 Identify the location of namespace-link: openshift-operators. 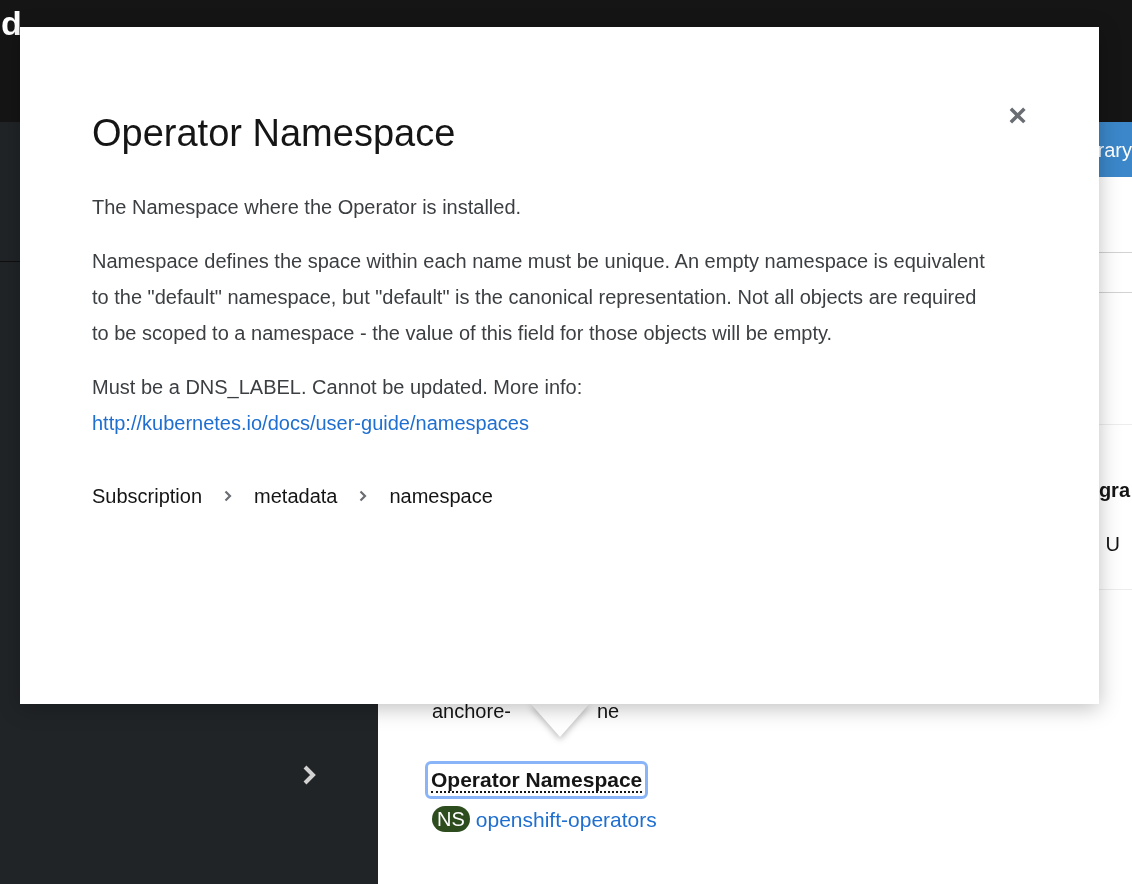
(566, 819).